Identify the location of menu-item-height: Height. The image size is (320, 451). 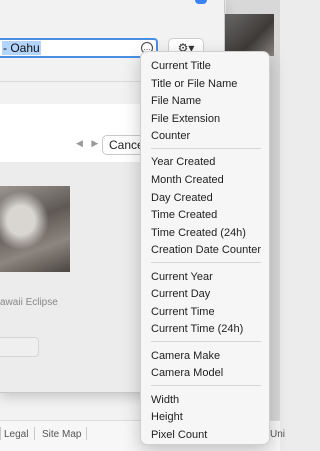
(167, 417).